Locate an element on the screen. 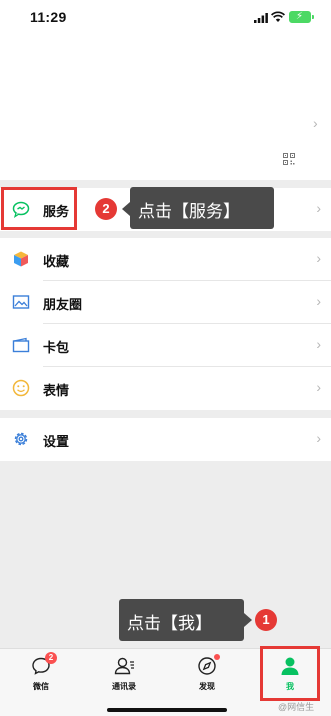 This screenshot has width=331, height=716. highlight-me-tab is located at coordinates (290, 673).